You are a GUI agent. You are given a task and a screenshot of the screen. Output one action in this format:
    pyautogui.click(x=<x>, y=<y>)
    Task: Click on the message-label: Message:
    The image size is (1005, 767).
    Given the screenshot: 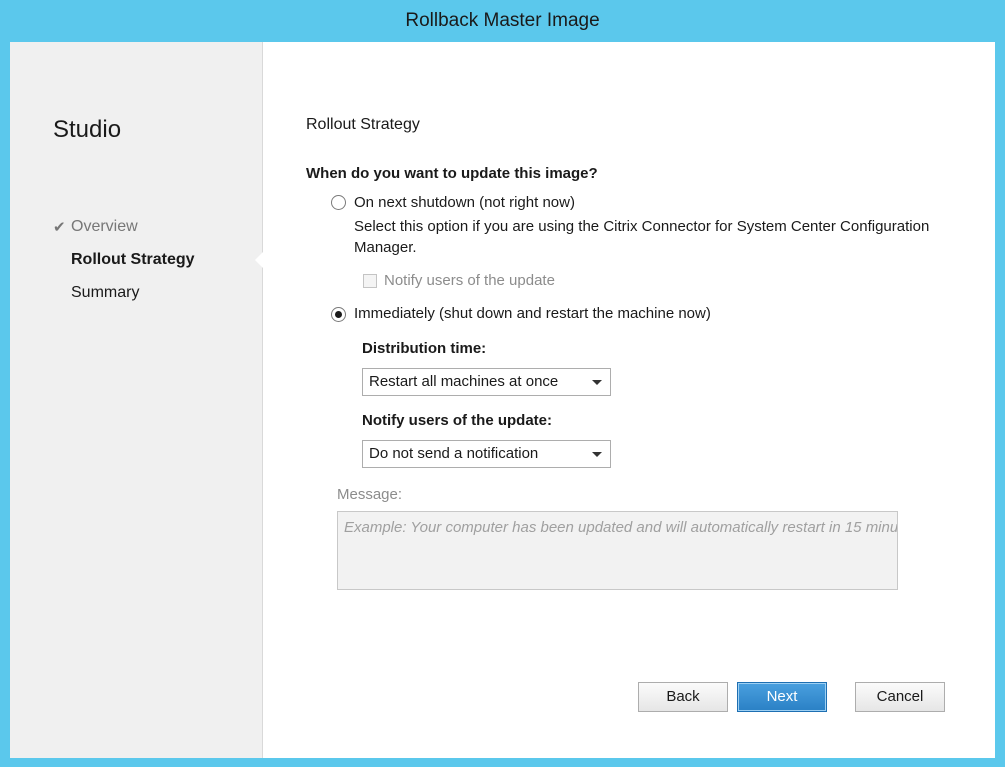 What is the action you would take?
    pyautogui.click(x=370, y=494)
    